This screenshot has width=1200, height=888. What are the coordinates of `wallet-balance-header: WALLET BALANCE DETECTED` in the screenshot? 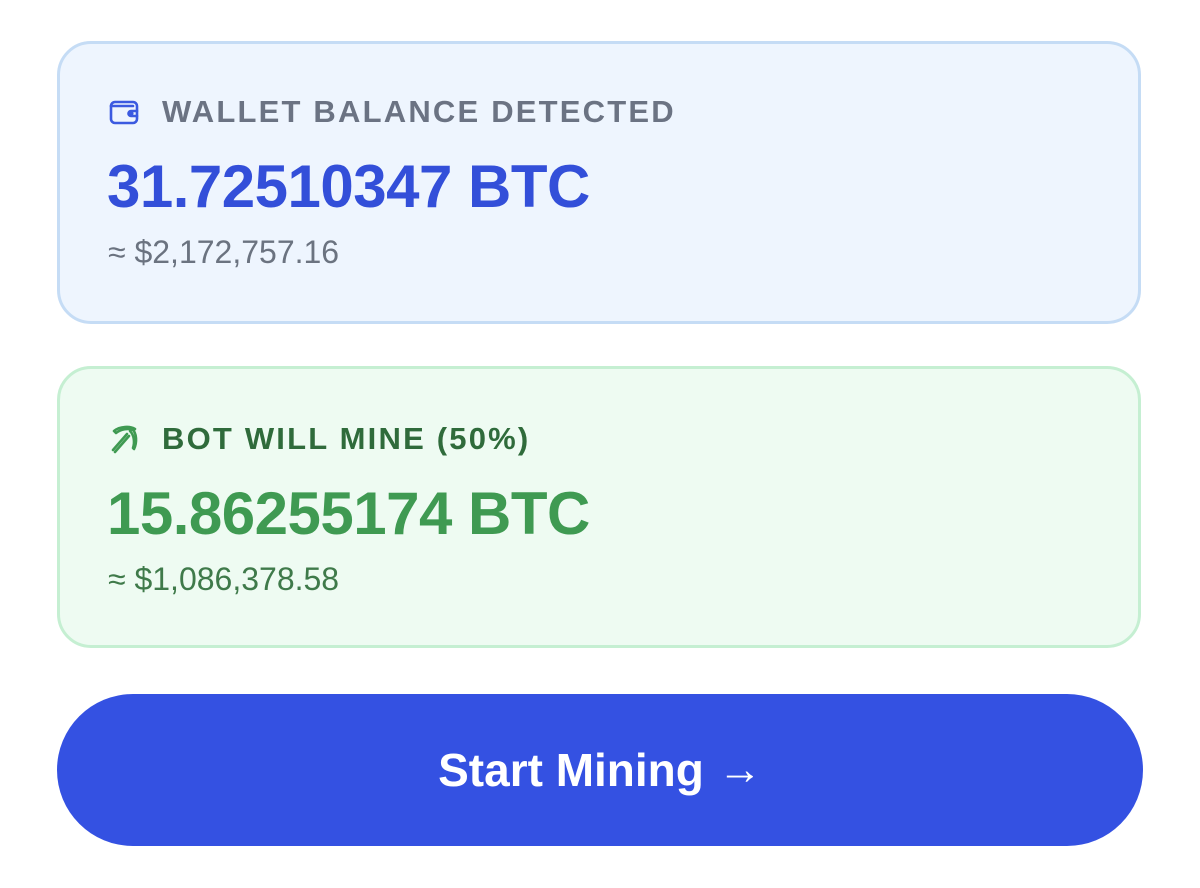 It's located at (392, 112).